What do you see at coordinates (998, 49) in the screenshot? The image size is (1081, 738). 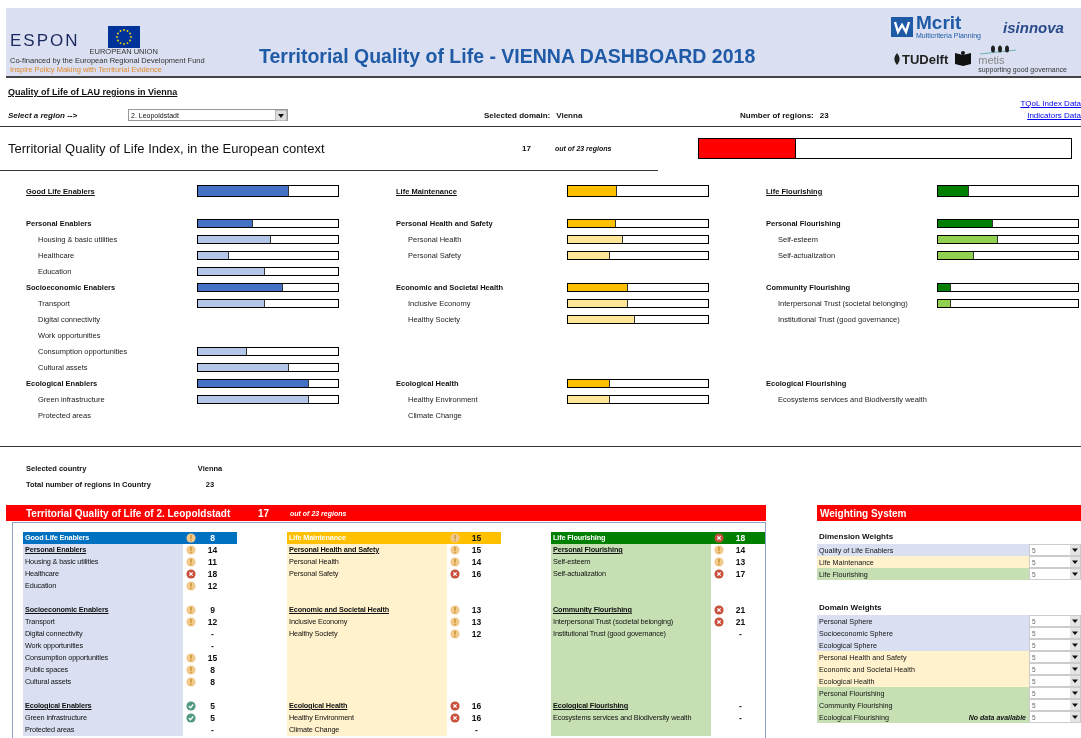 I see `birds-icon` at bounding box center [998, 49].